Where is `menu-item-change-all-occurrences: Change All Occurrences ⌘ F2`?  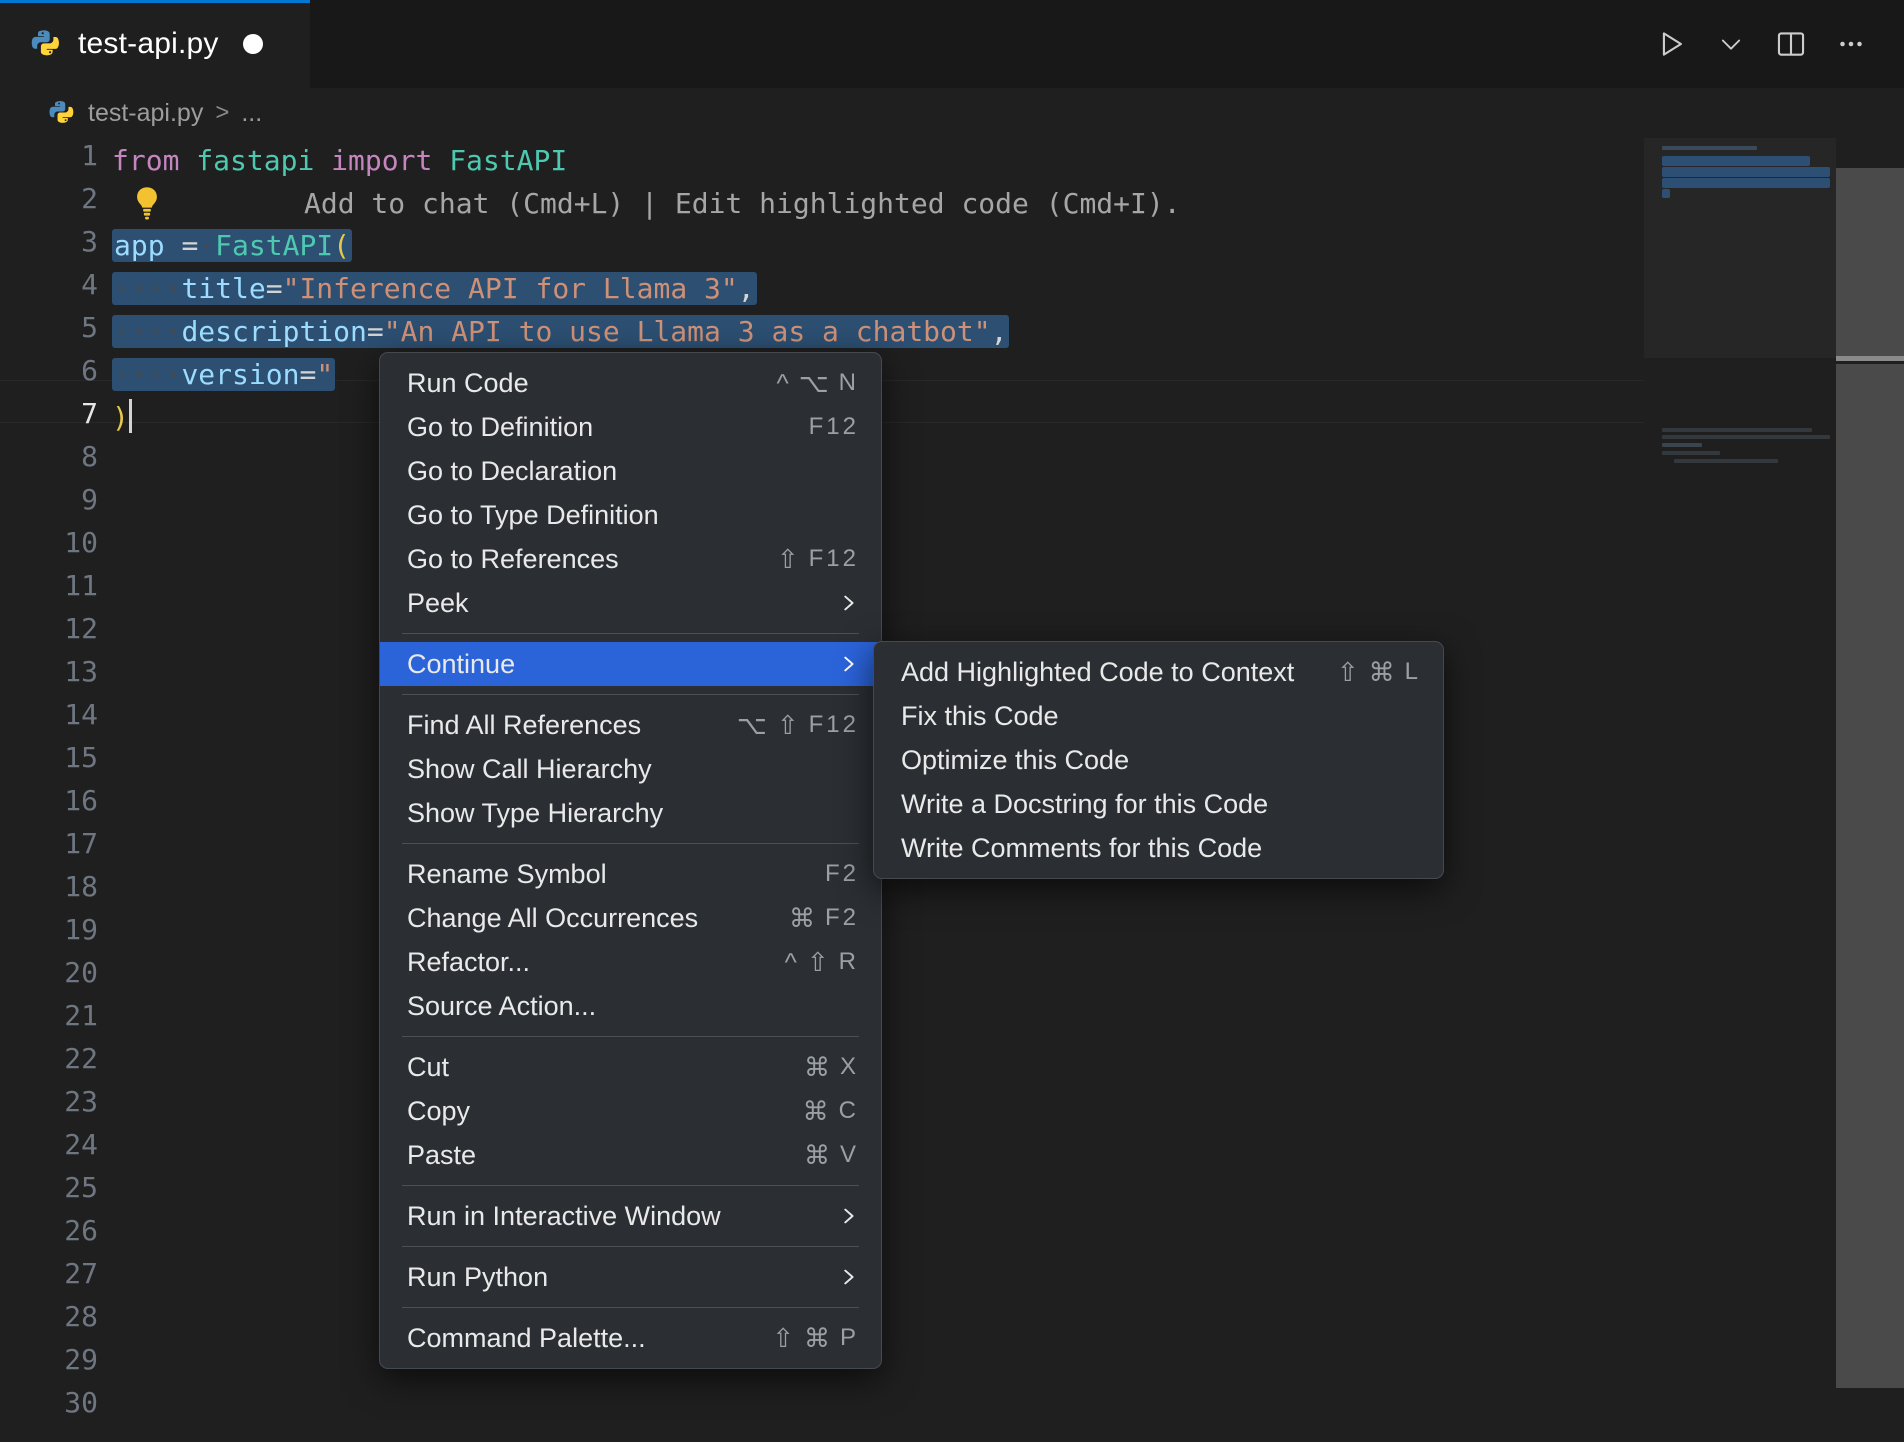
menu-item-change-all-occurrences: Change All Occurrences ⌘ F2 is located at coordinates (630, 918).